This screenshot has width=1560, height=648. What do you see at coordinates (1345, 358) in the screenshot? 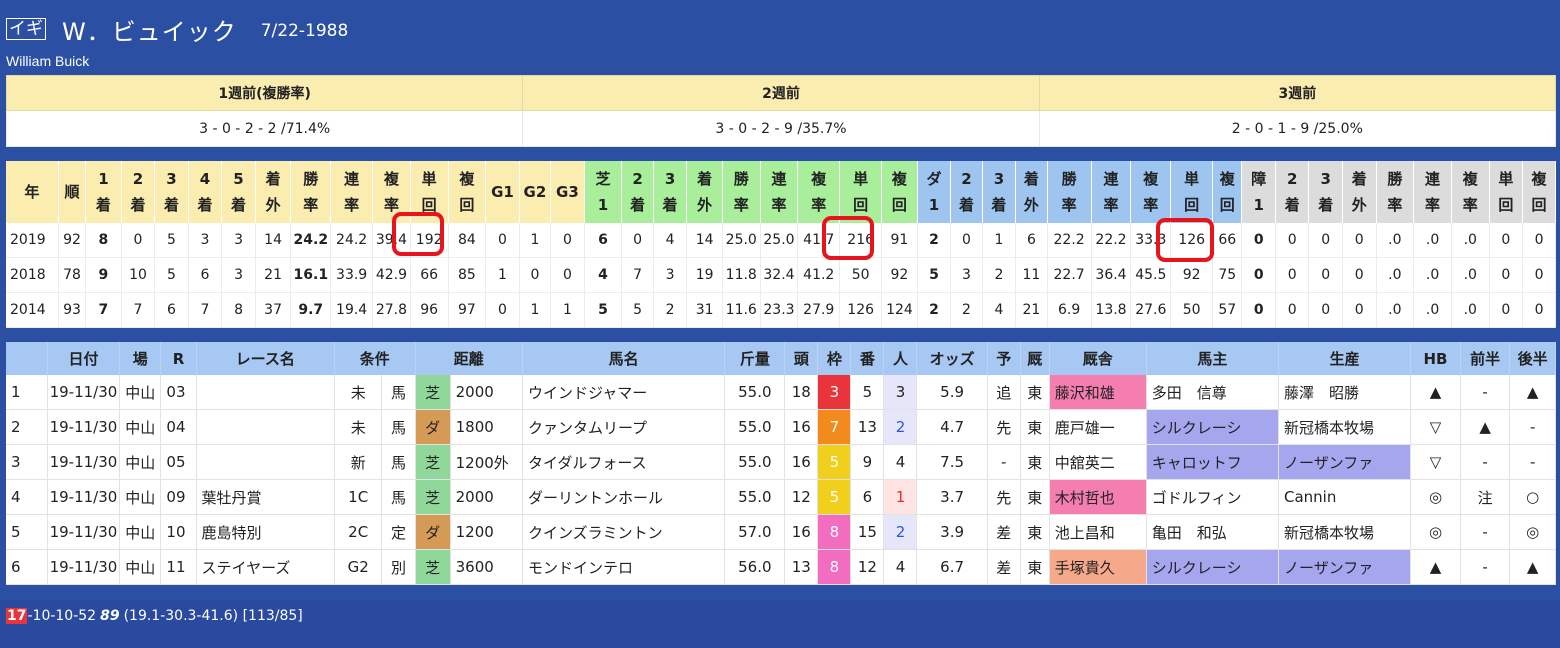
I see `col-breeder: 生産` at bounding box center [1345, 358].